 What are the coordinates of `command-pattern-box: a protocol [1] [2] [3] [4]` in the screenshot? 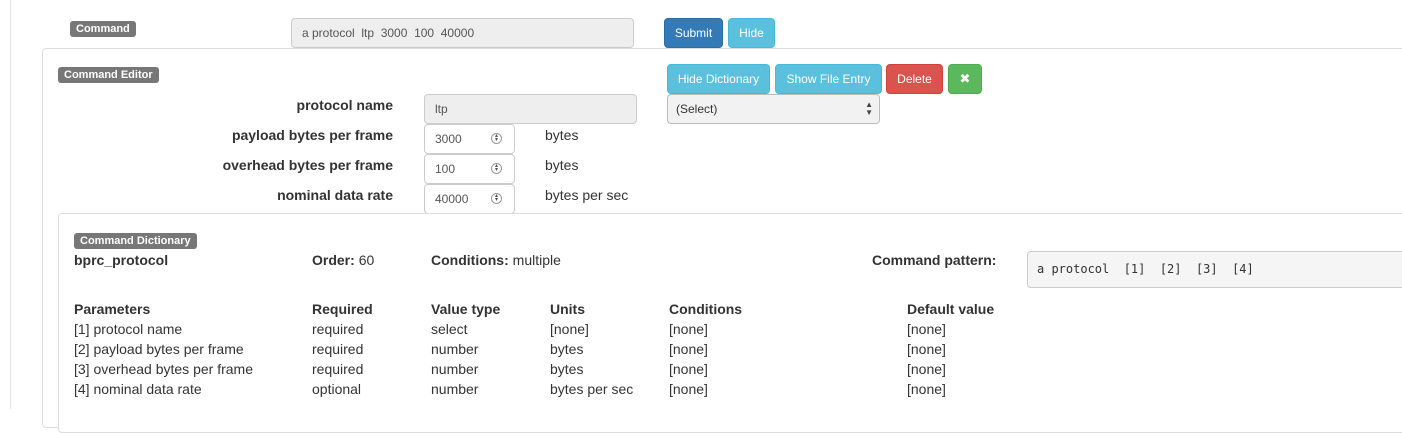 It's located at (1214, 269).